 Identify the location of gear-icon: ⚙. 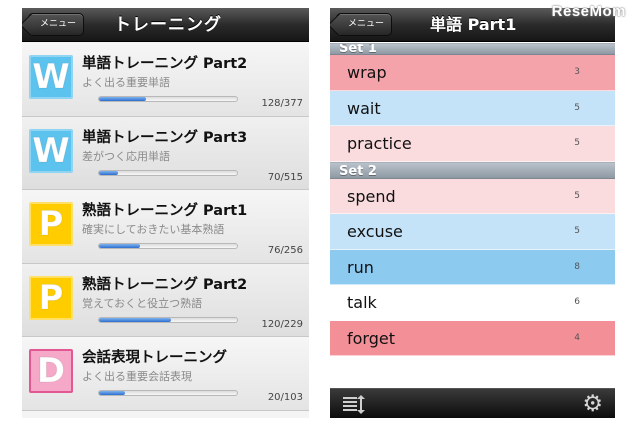
(592, 404).